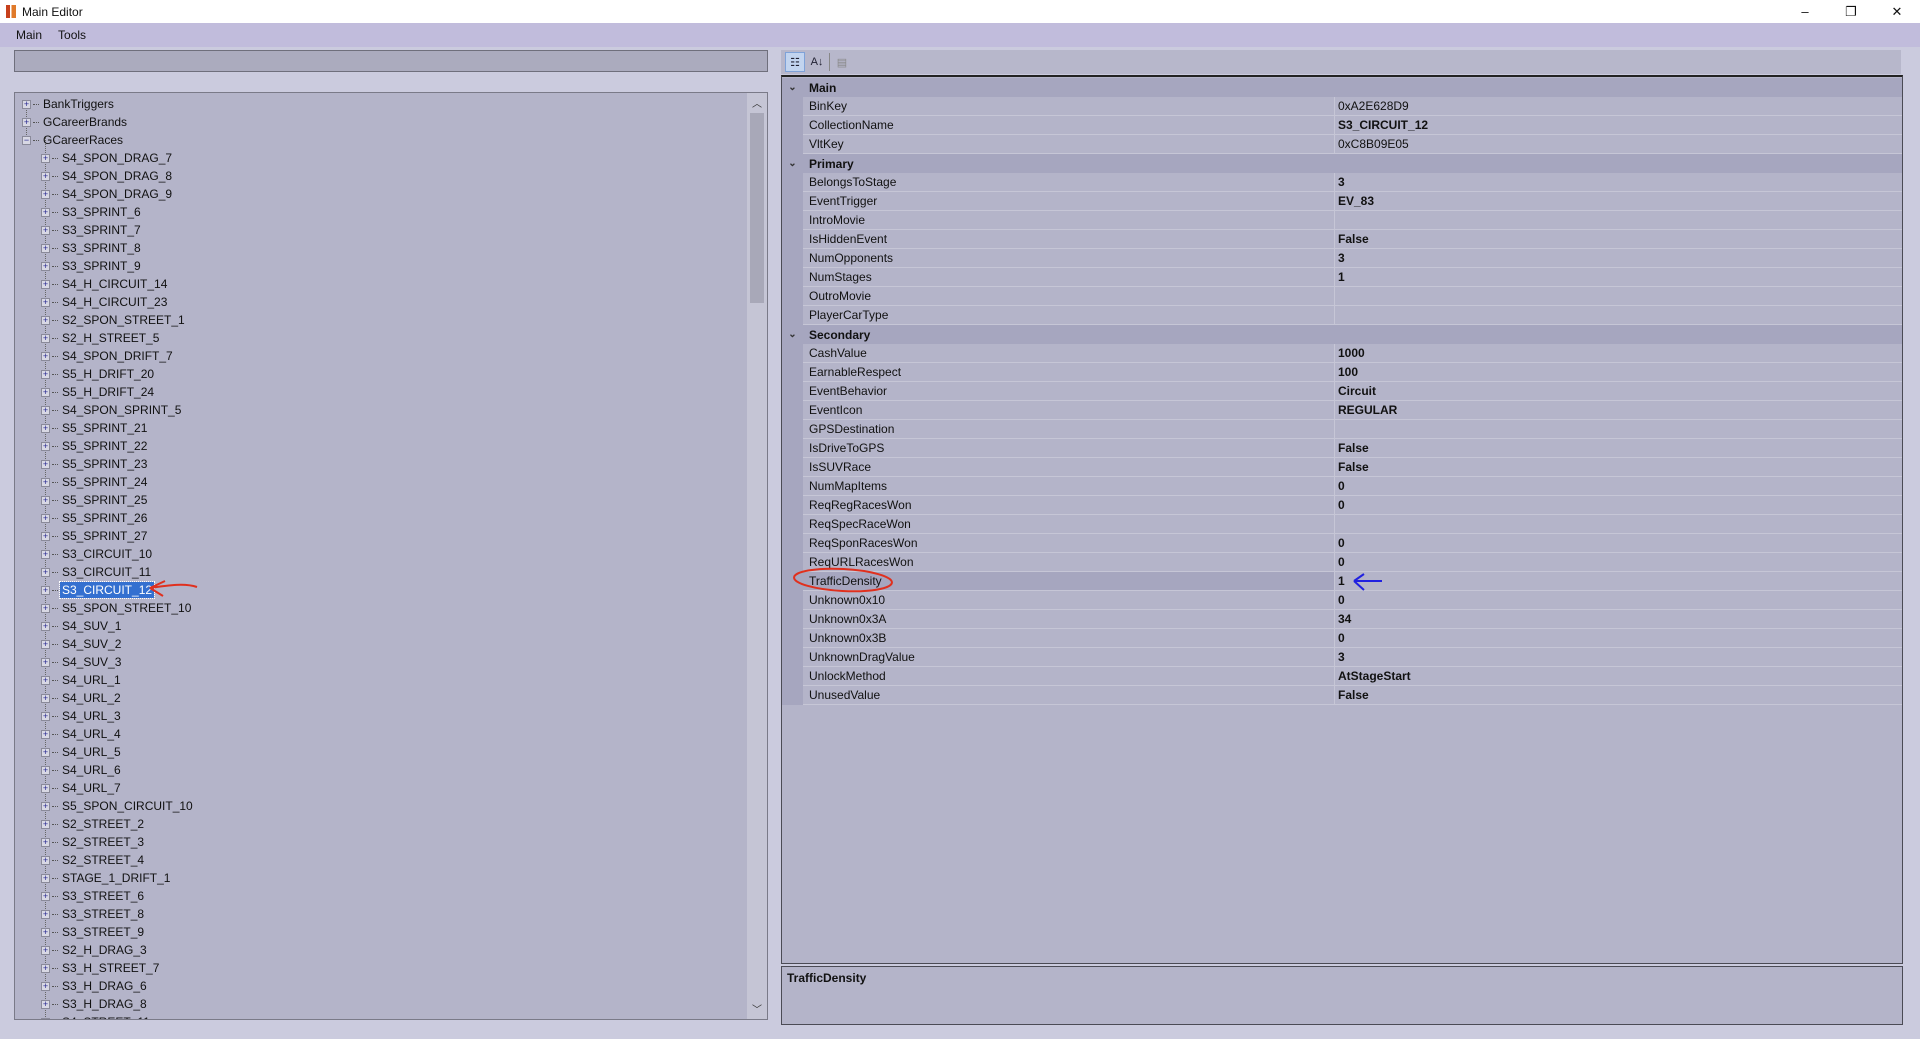 The image size is (1920, 1039). What do you see at coordinates (82, 662) in the screenshot?
I see `tree-node: + S4_SUV_3` at bounding box center [82, 662].